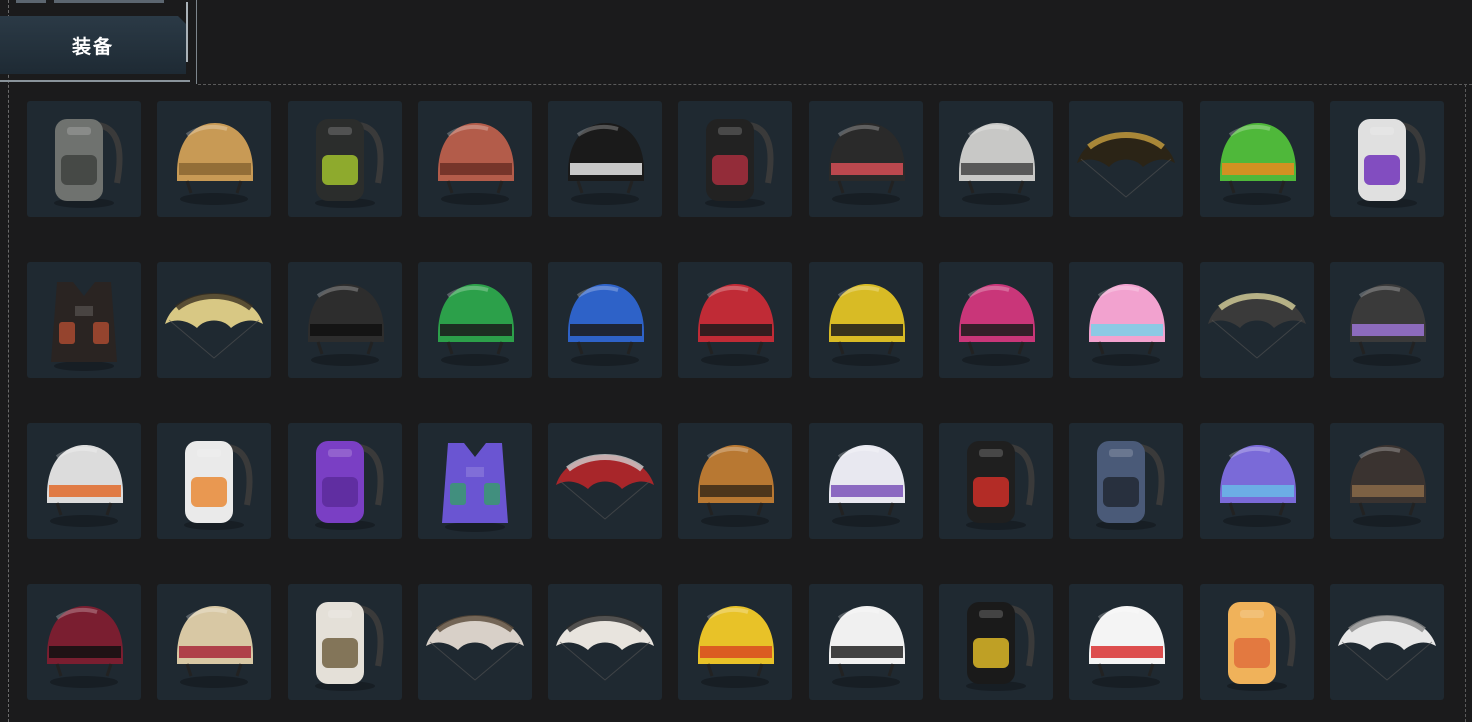 This screenshot has height=722, width=1472. I want to click on tab-label: 装备, so click(92, 46).